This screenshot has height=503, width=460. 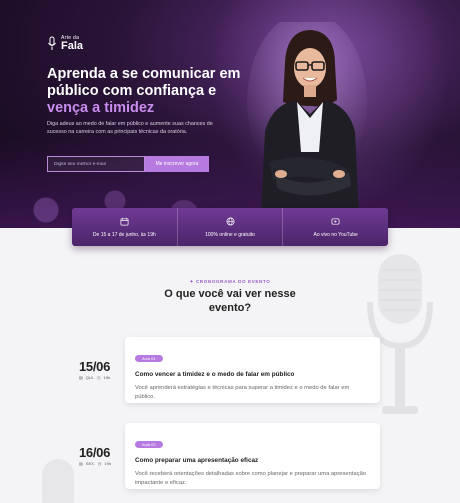 I want to click on speaker-photo, so click(x=307, y=117).